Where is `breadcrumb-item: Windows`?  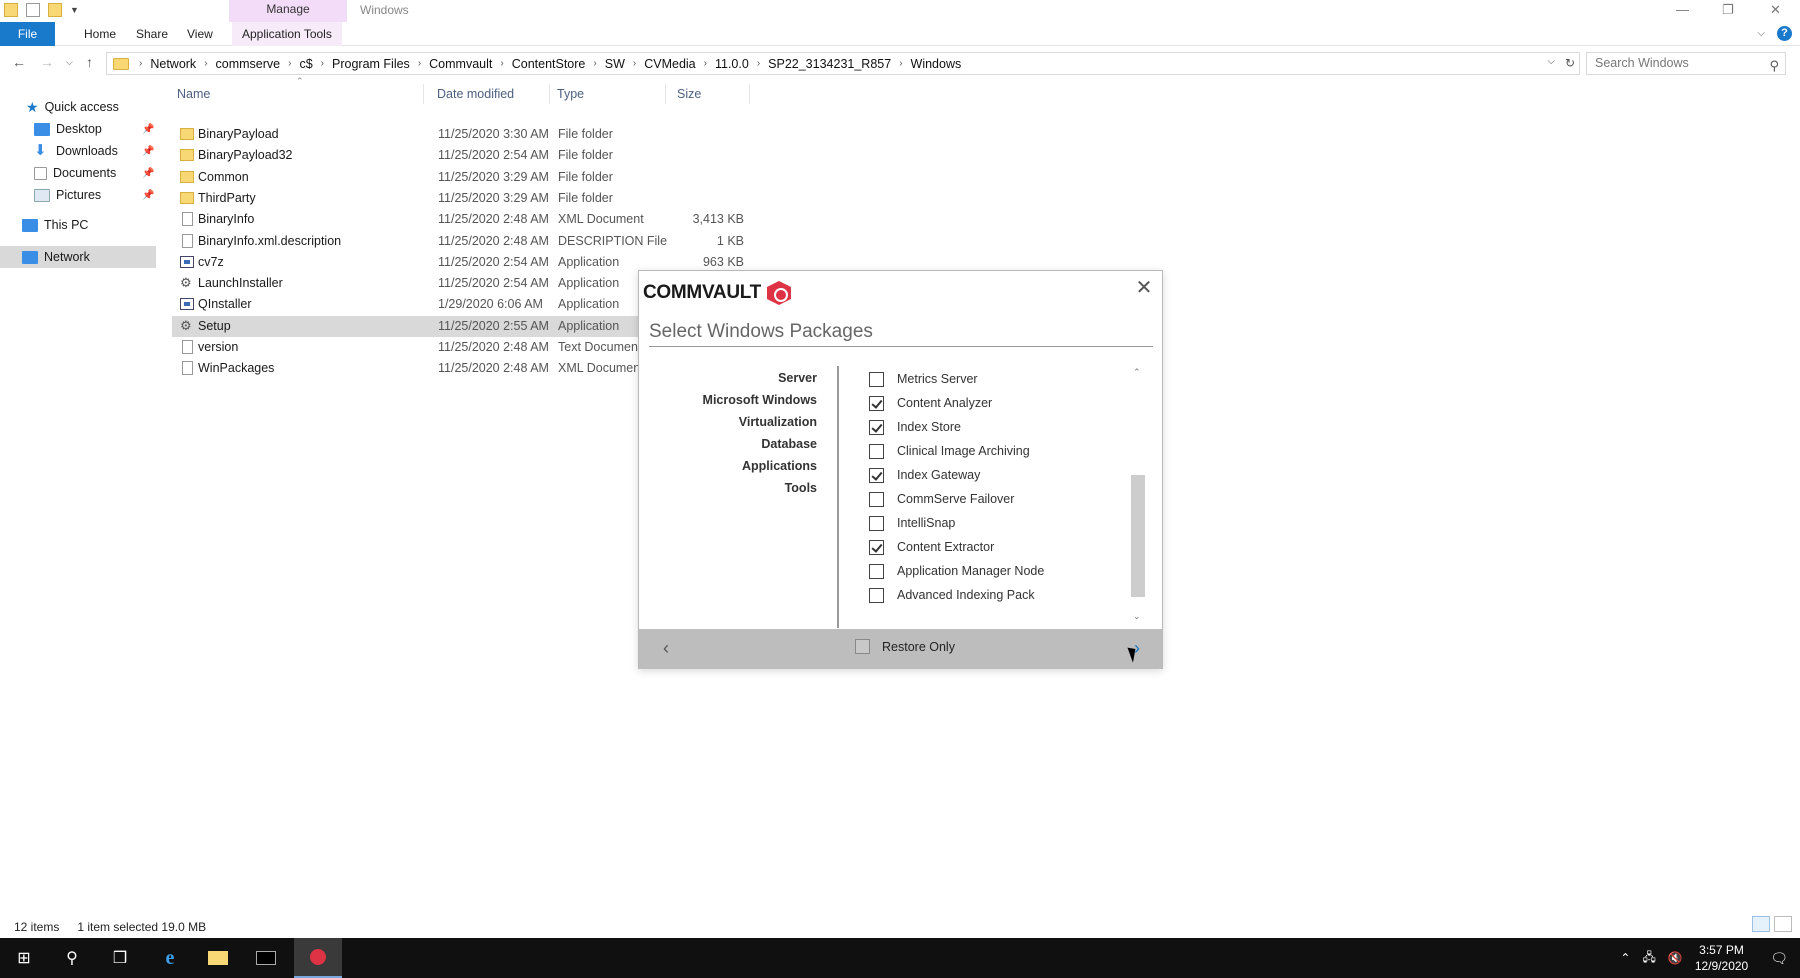 breadcrumb-item: Windows is located at coordinates (936, 64).